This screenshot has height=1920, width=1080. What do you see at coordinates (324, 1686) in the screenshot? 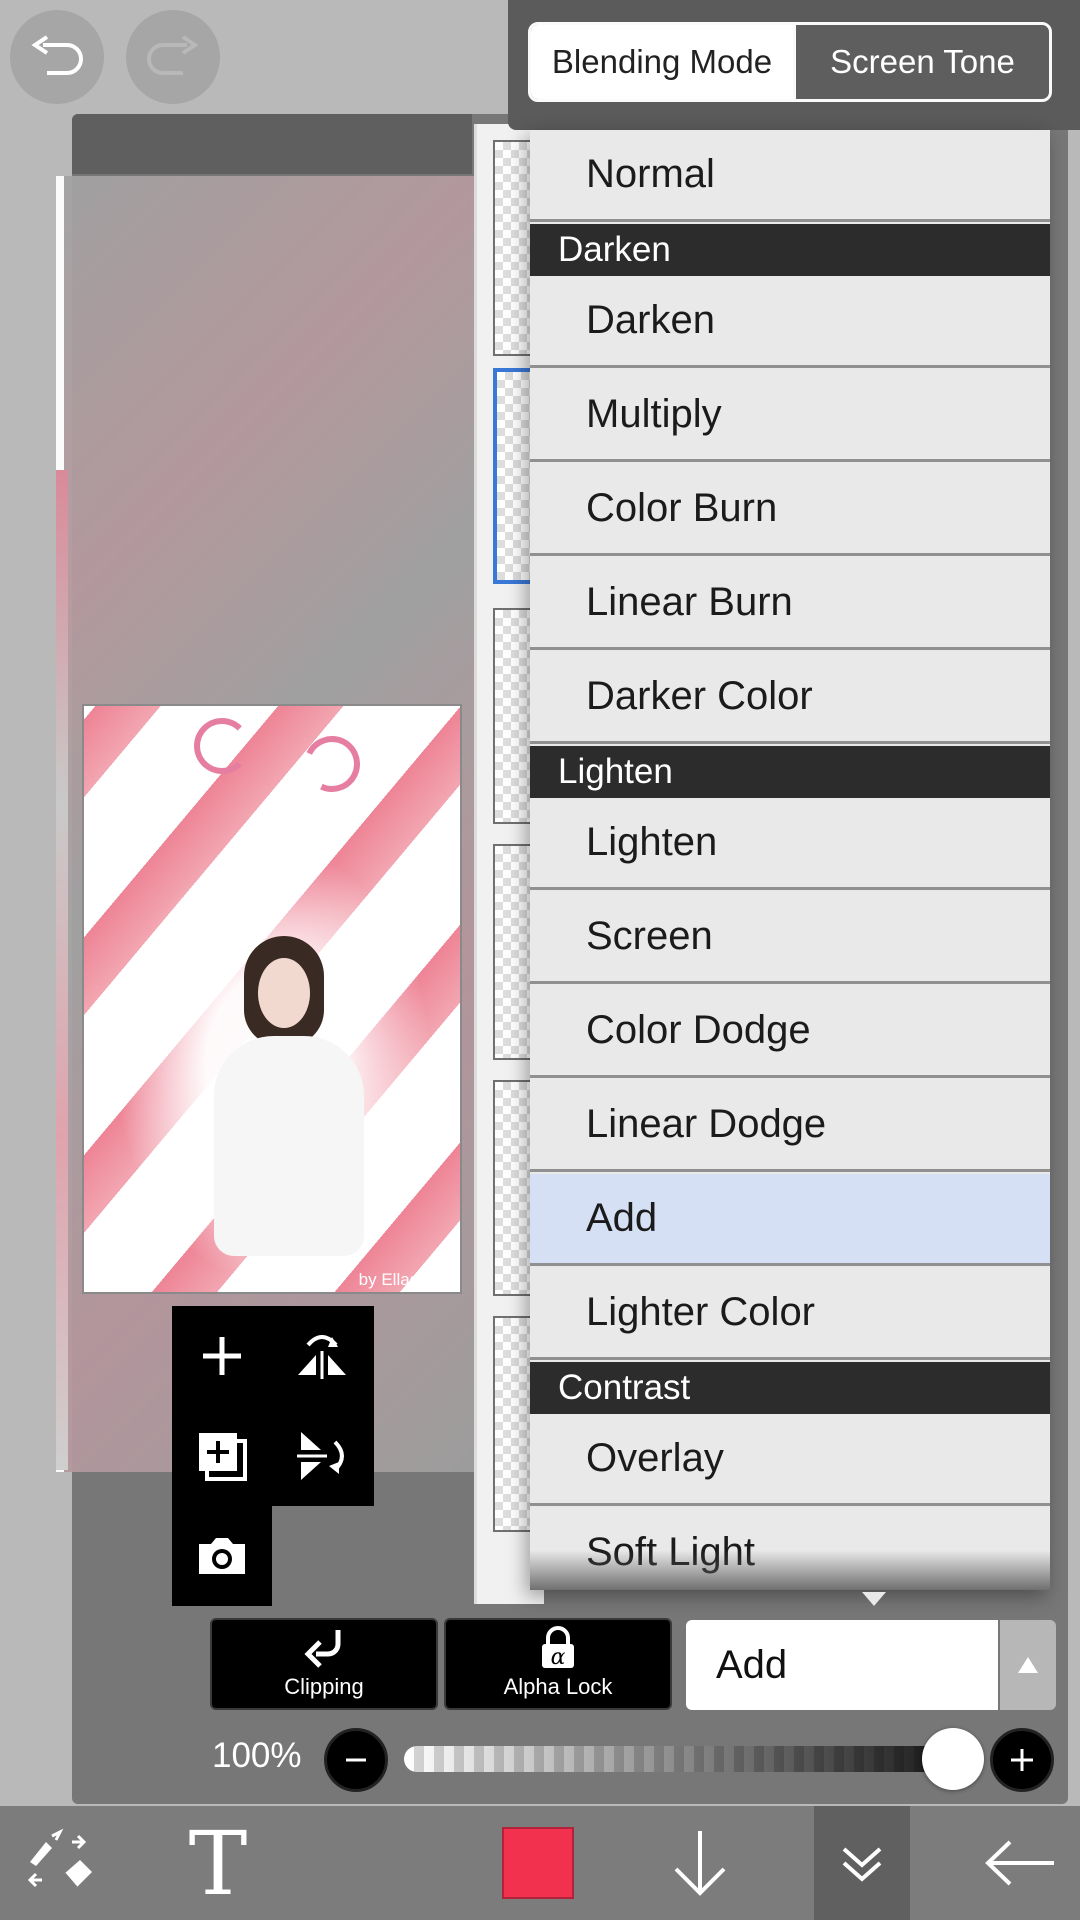
I see `clipping-label: Clipping` at bounding box center [324, 1686].